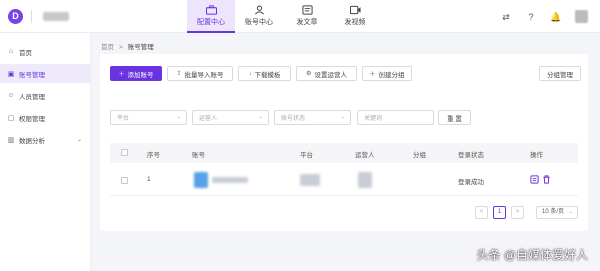 The height and width of the screenshot is (271, 600). Describe the element at coordinates (11, 140) in the screenshot. I see `chart-icon: ▥` at that location.